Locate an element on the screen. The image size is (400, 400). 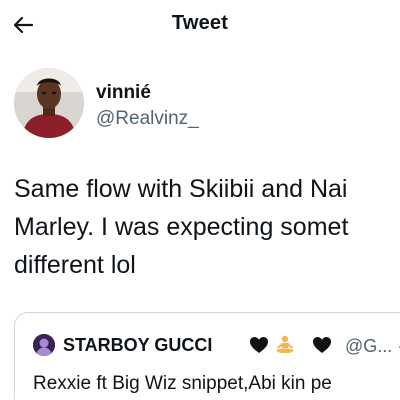
person-in-lotus-position-icon is located at coordinates (285, 344).